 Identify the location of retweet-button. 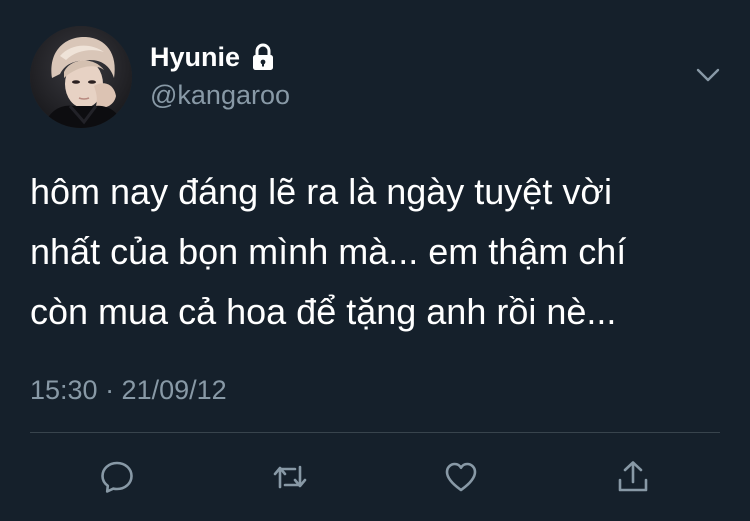
(290, 477).